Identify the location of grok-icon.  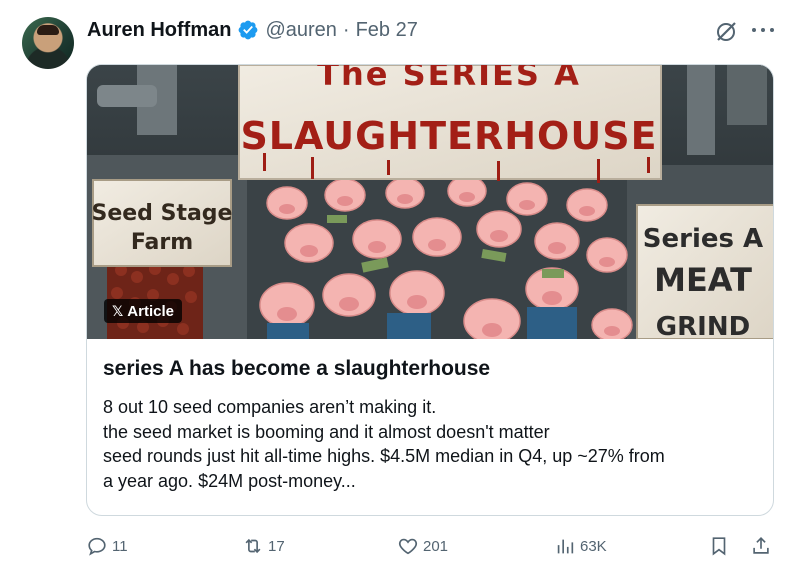
(726, 32).